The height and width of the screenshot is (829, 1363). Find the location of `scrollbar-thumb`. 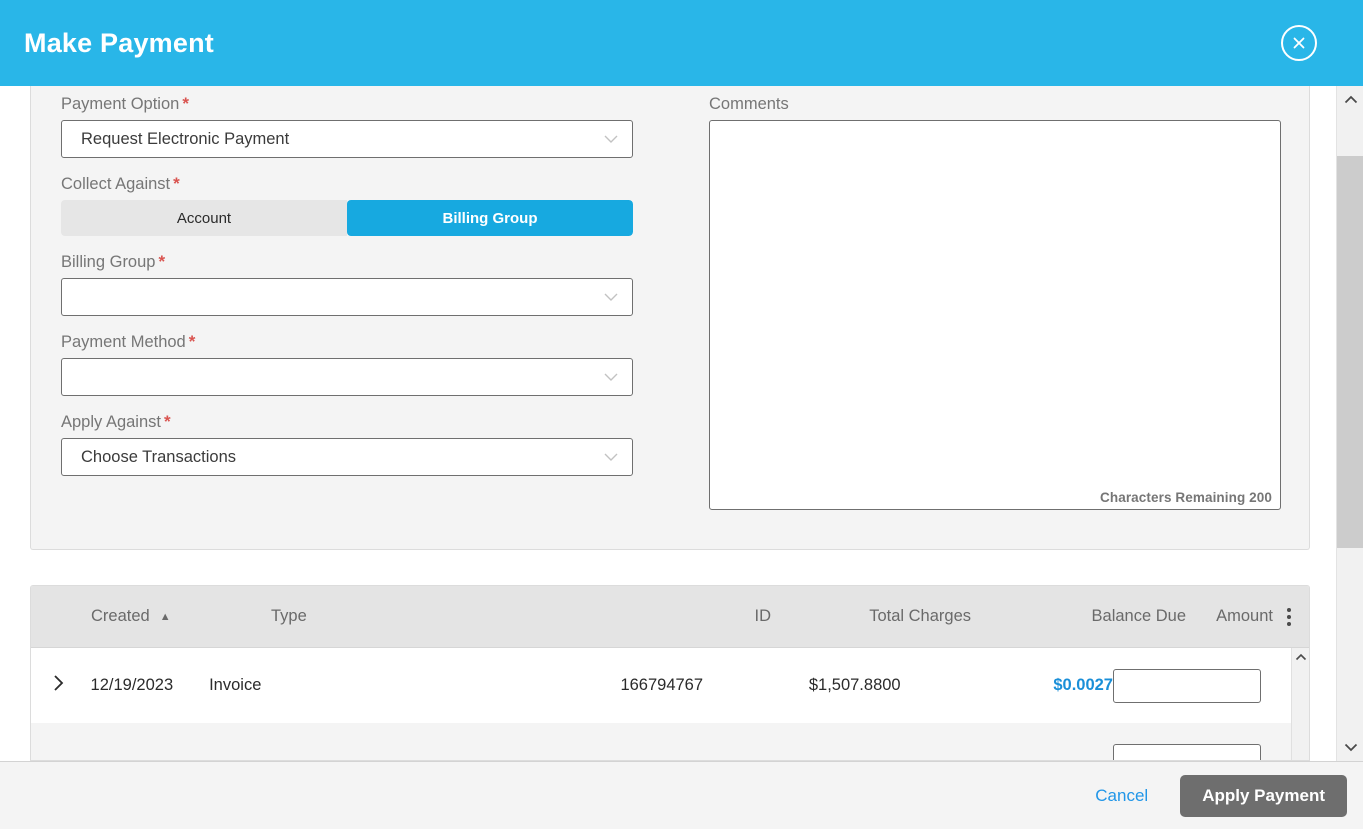

scrollbar-thumb is located at coordinates (1350, 352).